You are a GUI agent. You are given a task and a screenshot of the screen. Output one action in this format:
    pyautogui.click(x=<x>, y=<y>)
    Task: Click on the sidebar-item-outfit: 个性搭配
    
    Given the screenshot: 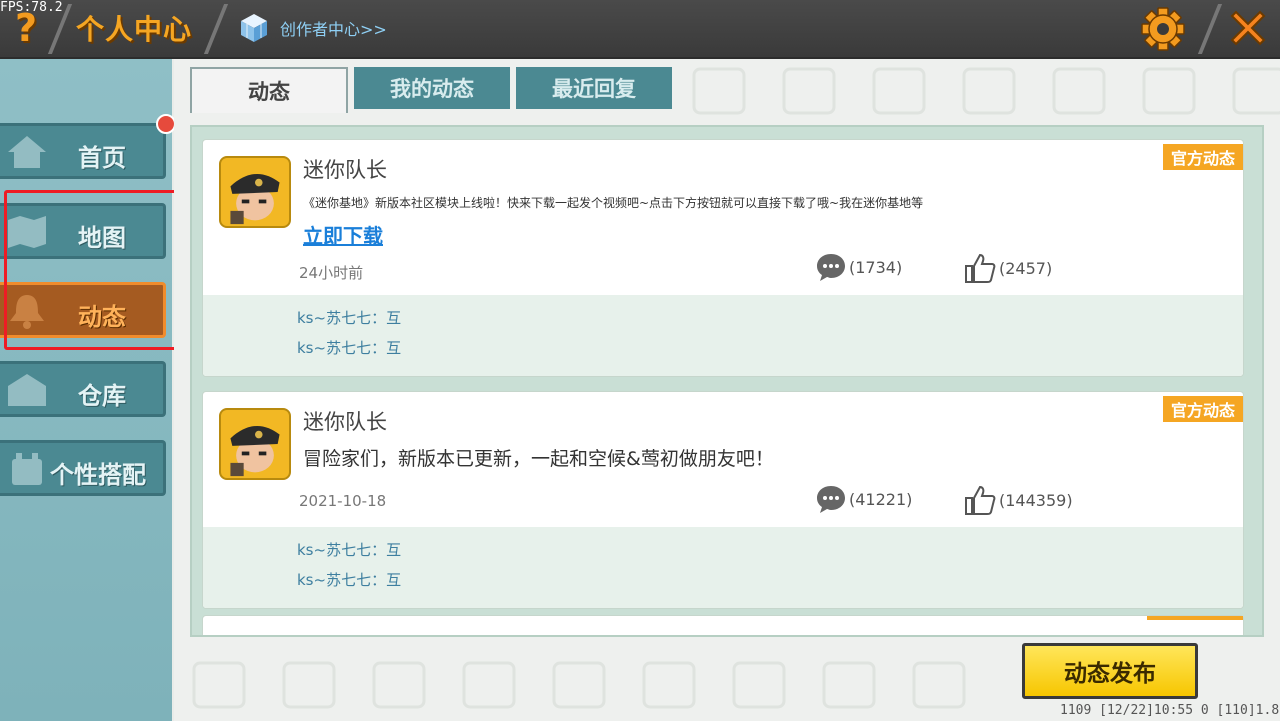 What is the action you would take?
    pyautogui.click(x=83, y=468)
    